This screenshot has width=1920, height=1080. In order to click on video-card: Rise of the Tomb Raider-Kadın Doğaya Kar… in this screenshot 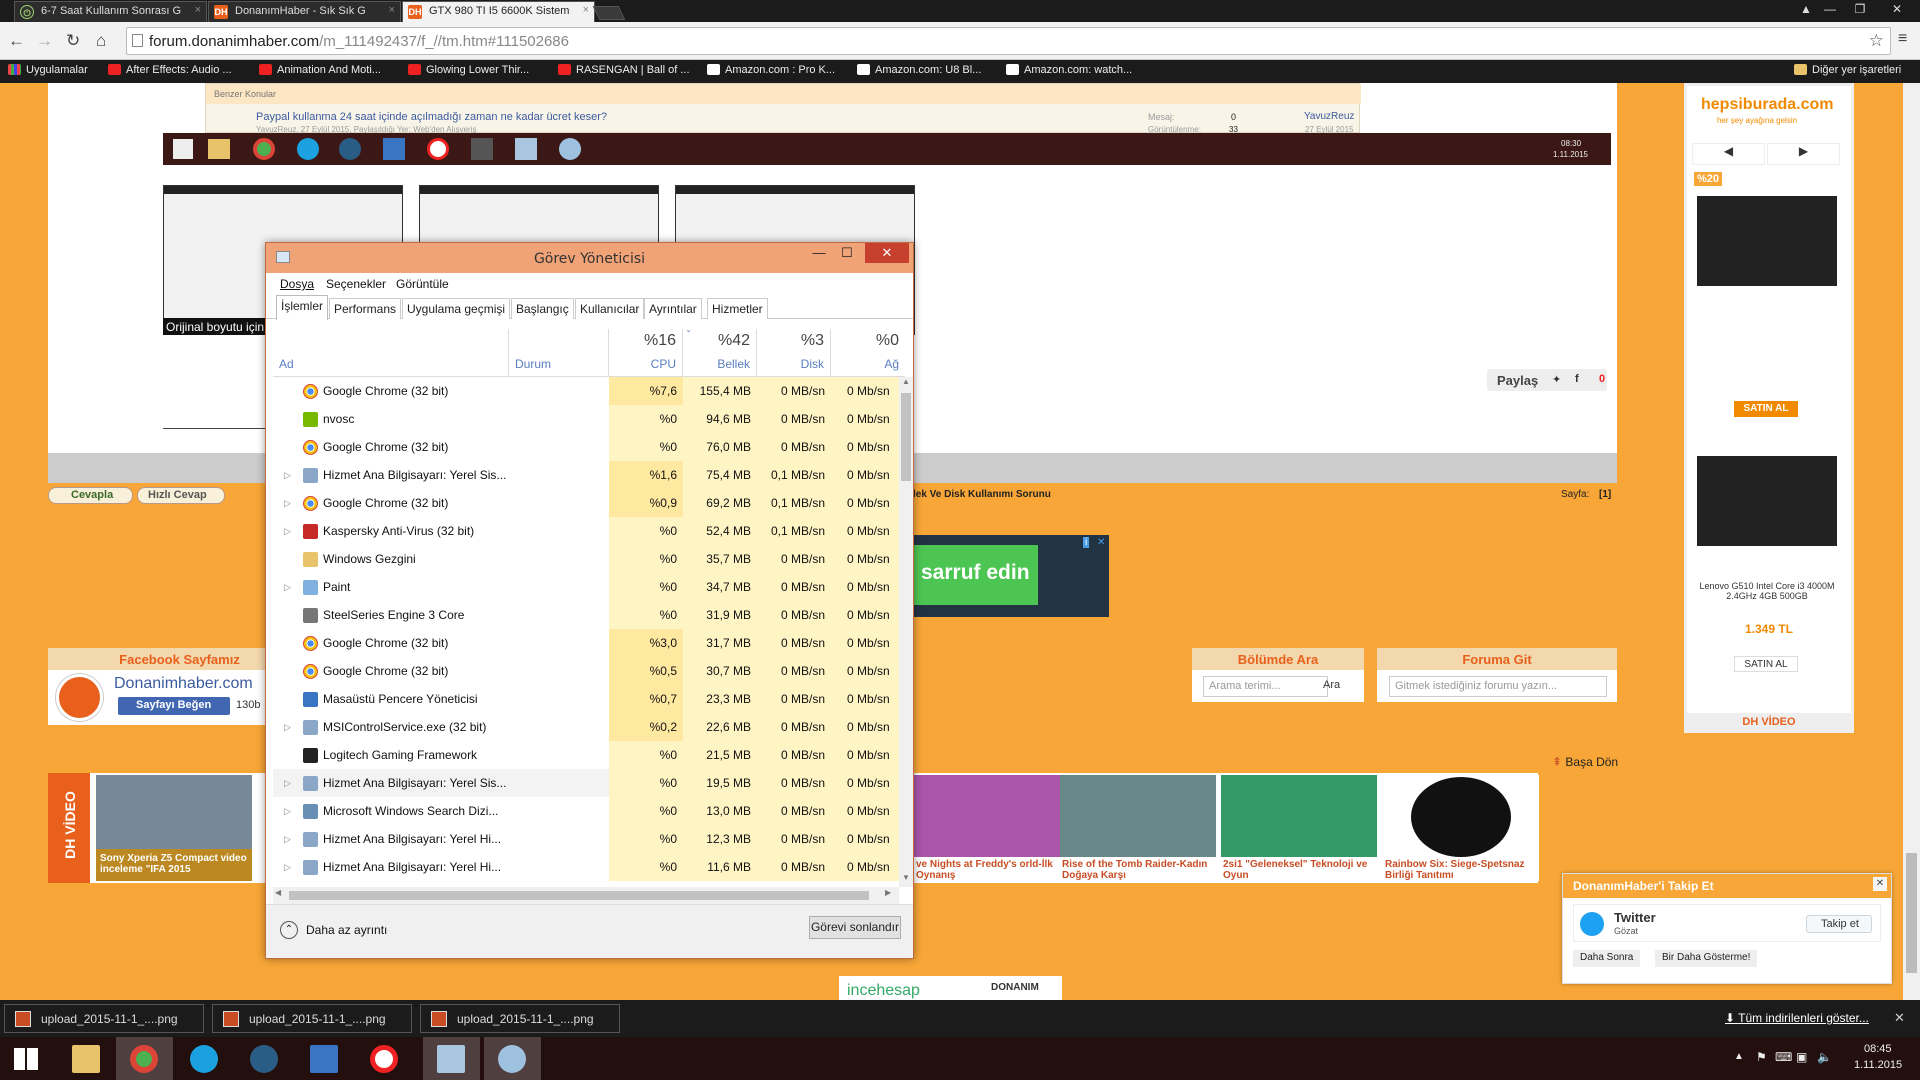, I will do `click(1138, 828)`.